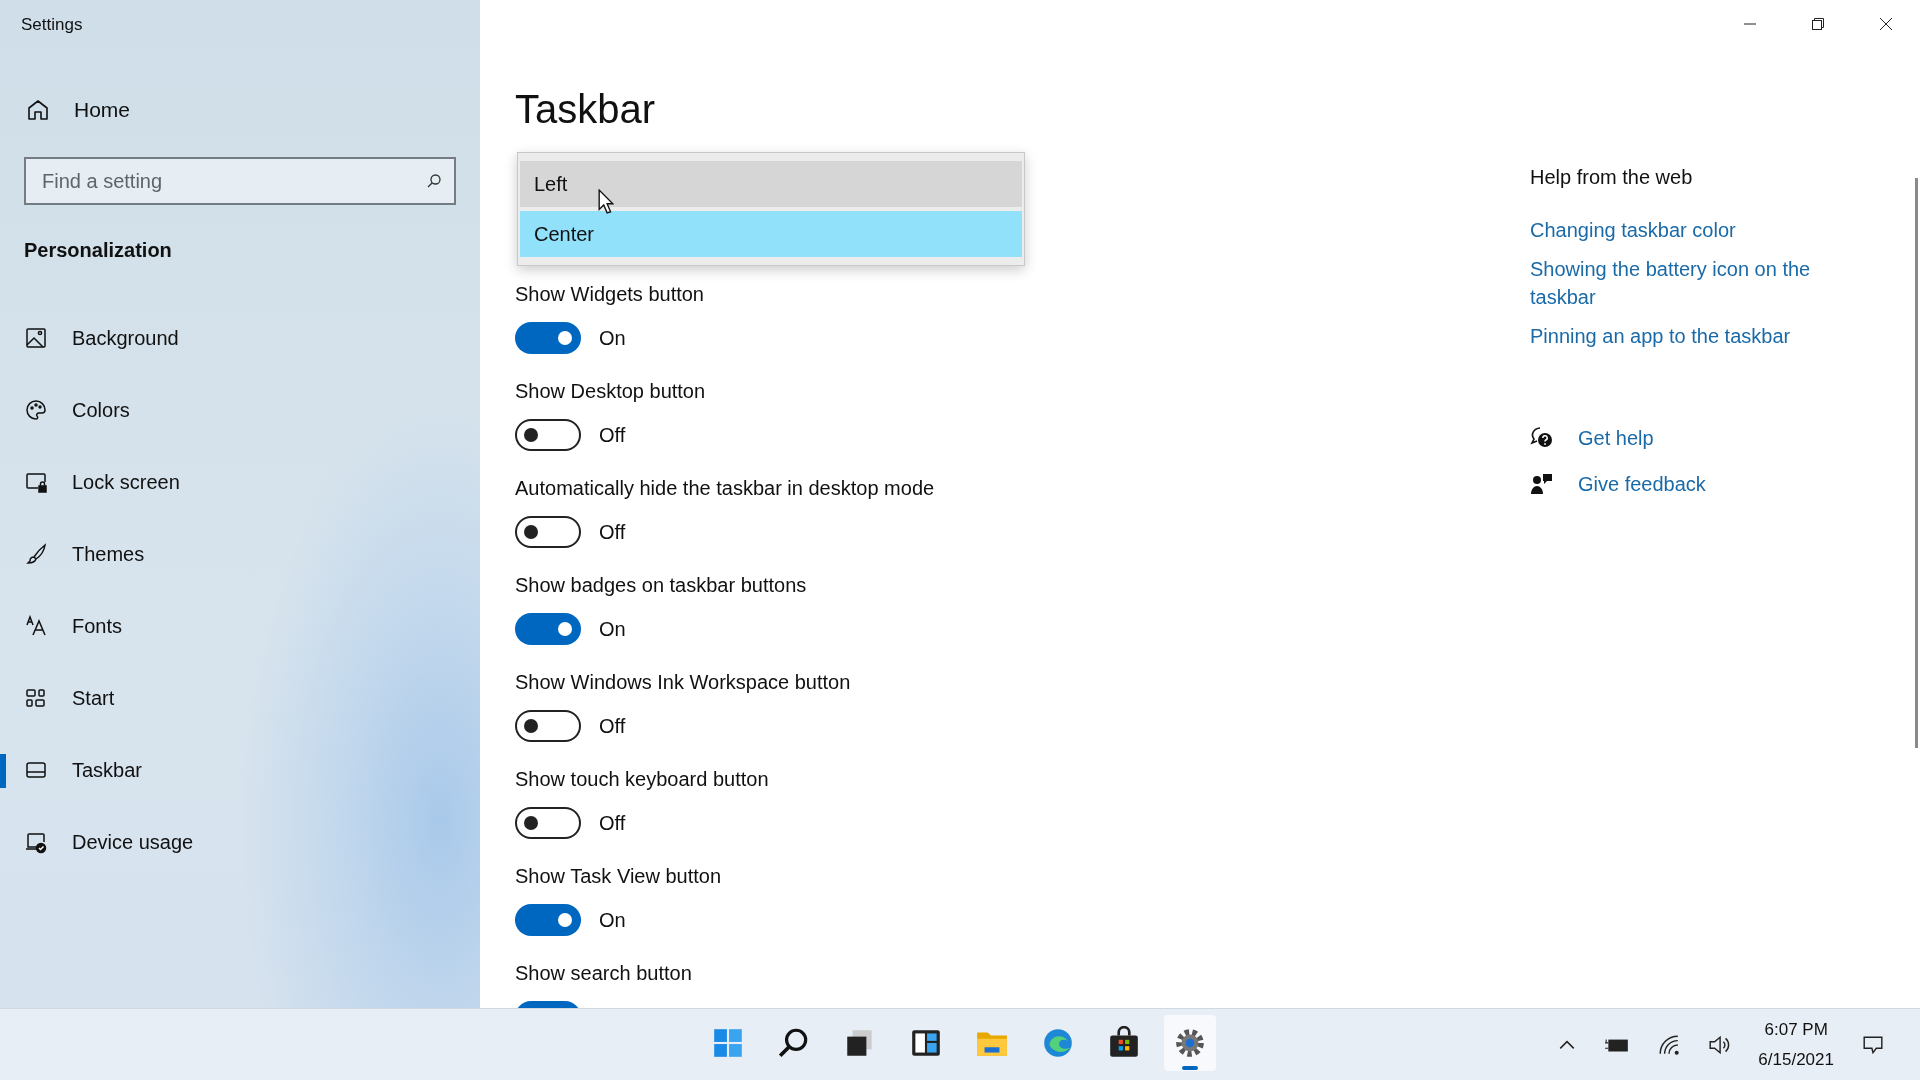 Image resolution: width=1920 pixels, height=1080 pixels. Describe the element at coordinates (642, 779) in the screenshot. I see `setting-label: Show touch keyboard button` at that location.